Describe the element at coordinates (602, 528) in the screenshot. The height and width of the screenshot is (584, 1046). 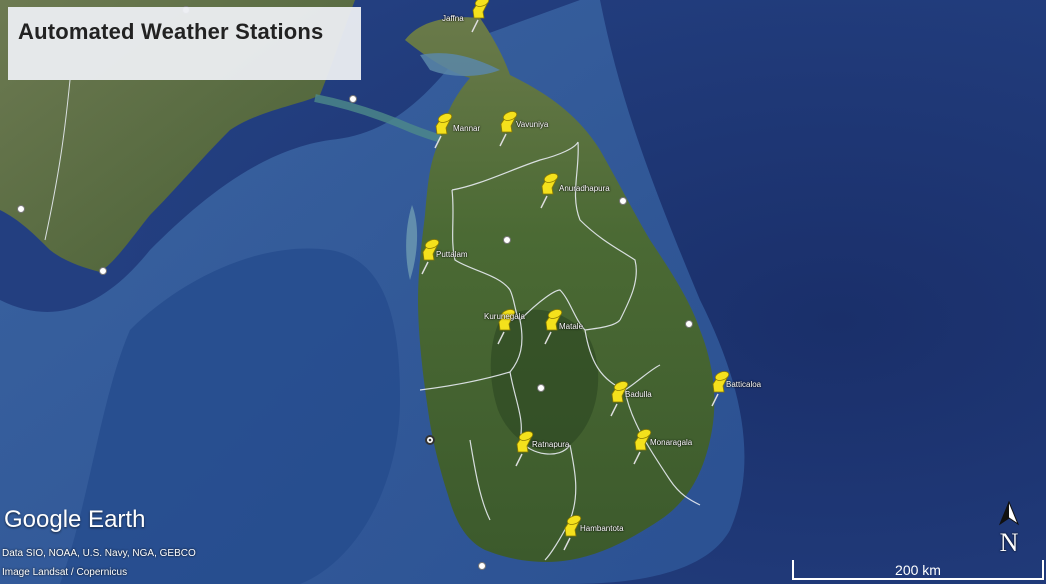
I see `station-label: Hambantota` at that location.